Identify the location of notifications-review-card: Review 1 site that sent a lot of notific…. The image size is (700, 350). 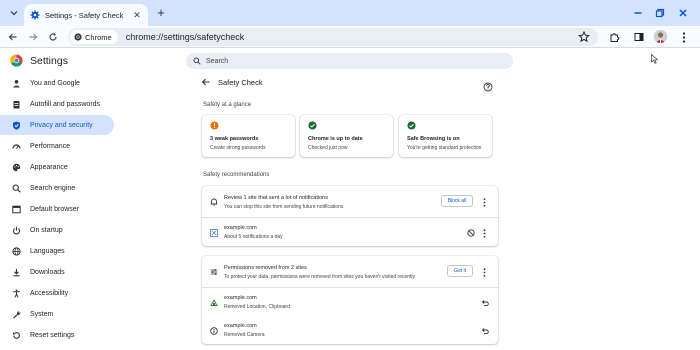
(350, 216).